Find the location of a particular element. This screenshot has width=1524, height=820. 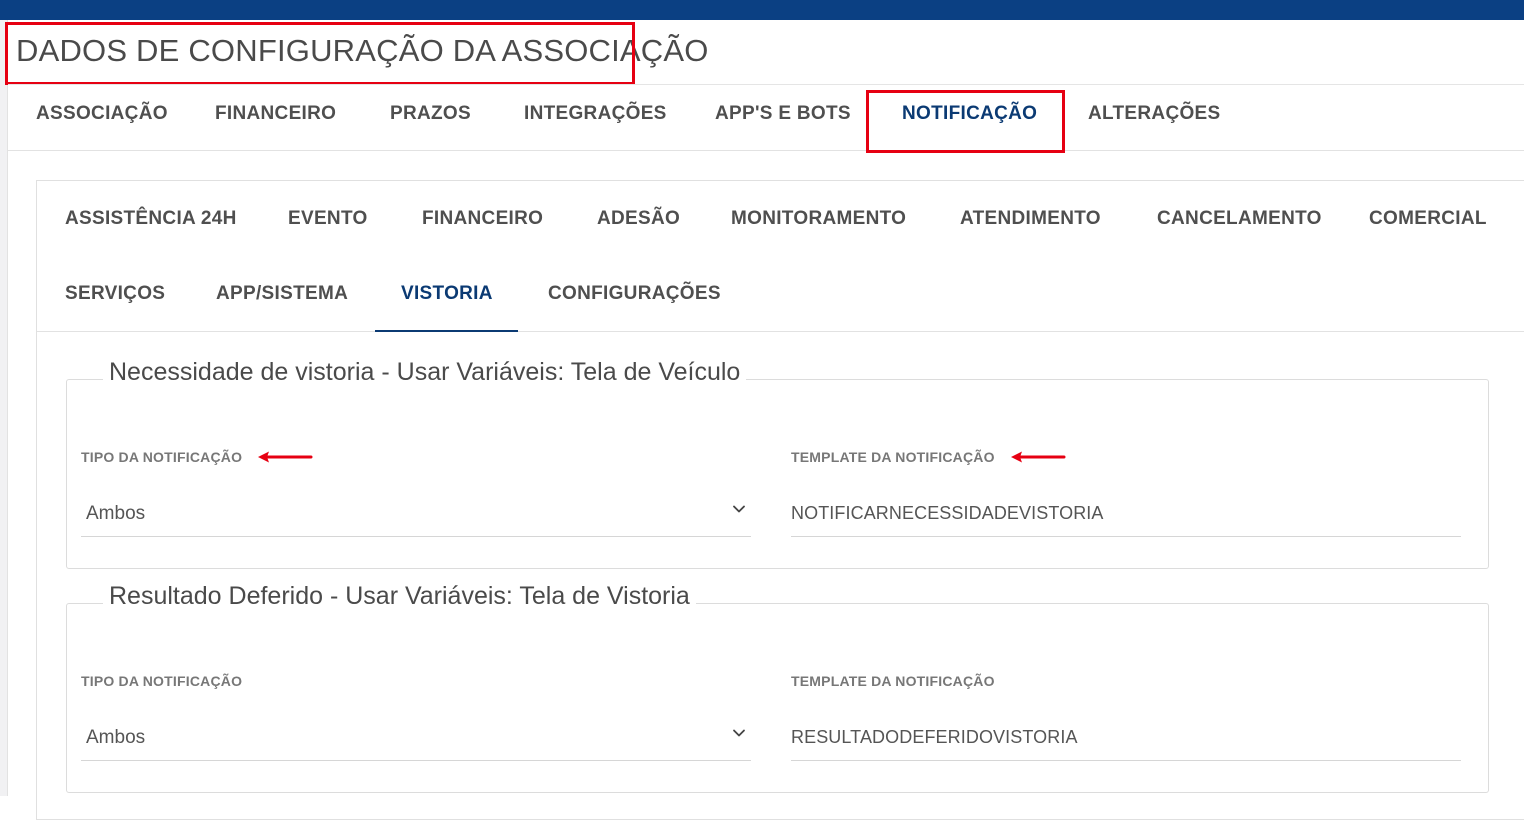

template-notificacao-value: RESULTADODEFERIDOVISTORIA is located at coordinates (934, 737).